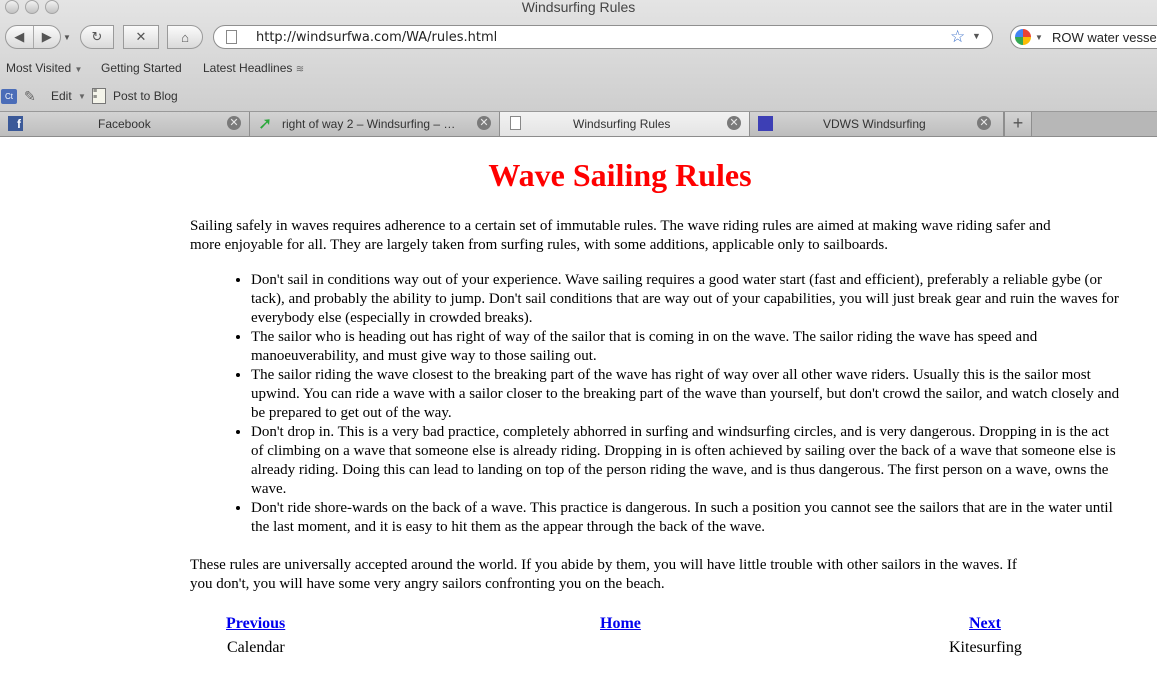 Image resolution: width=1157 pixels, height=695 pixels. What do you see at coordinates (19, 37) in the screenshot?
I see `back-arrow-icon: ◀` at bounding box center [19, 37].